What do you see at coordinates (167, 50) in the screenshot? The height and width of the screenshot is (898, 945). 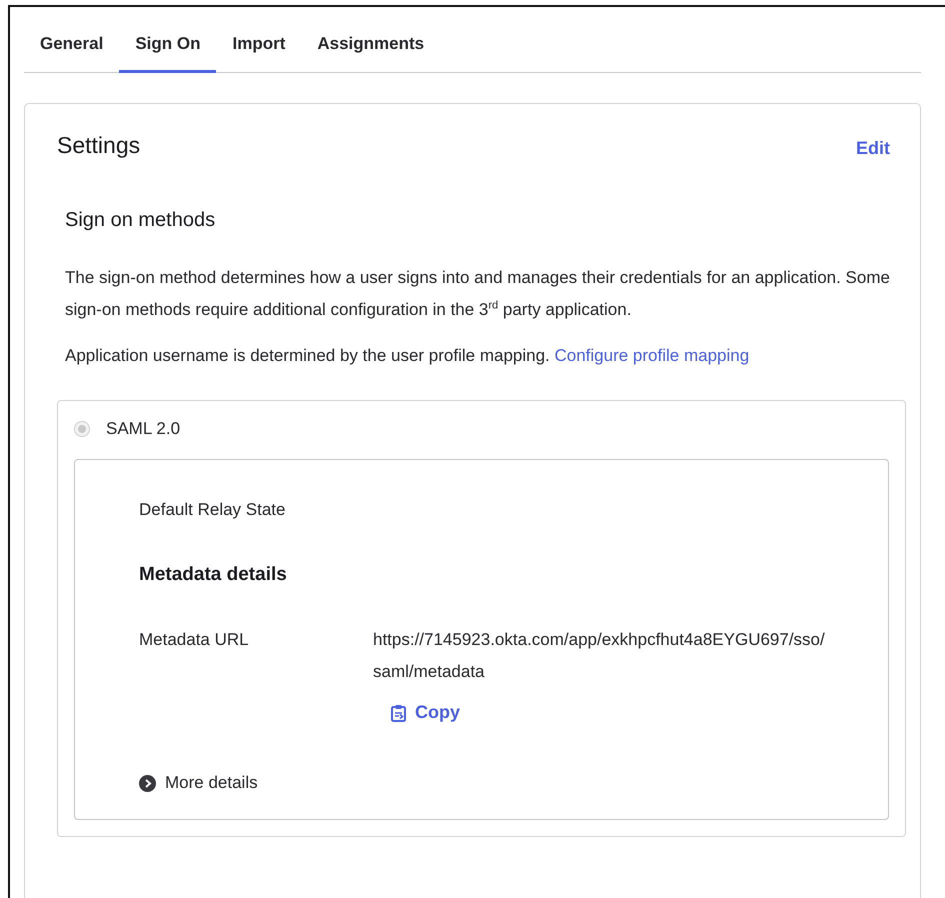 I see `tab: Sign On` at bounding box center [167, 50].